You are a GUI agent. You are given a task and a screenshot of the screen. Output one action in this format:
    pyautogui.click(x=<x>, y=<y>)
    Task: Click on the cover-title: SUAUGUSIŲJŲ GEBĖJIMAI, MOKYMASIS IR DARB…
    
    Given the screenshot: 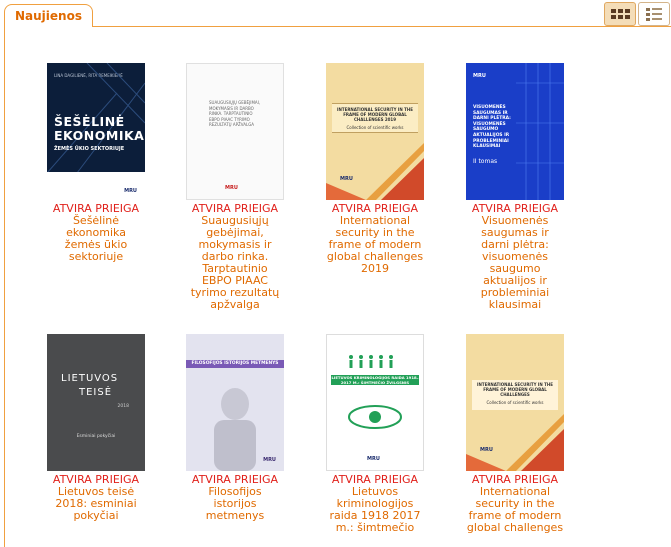 What is the action you would take?
    pyautogui.click(x=235, y=113)
    